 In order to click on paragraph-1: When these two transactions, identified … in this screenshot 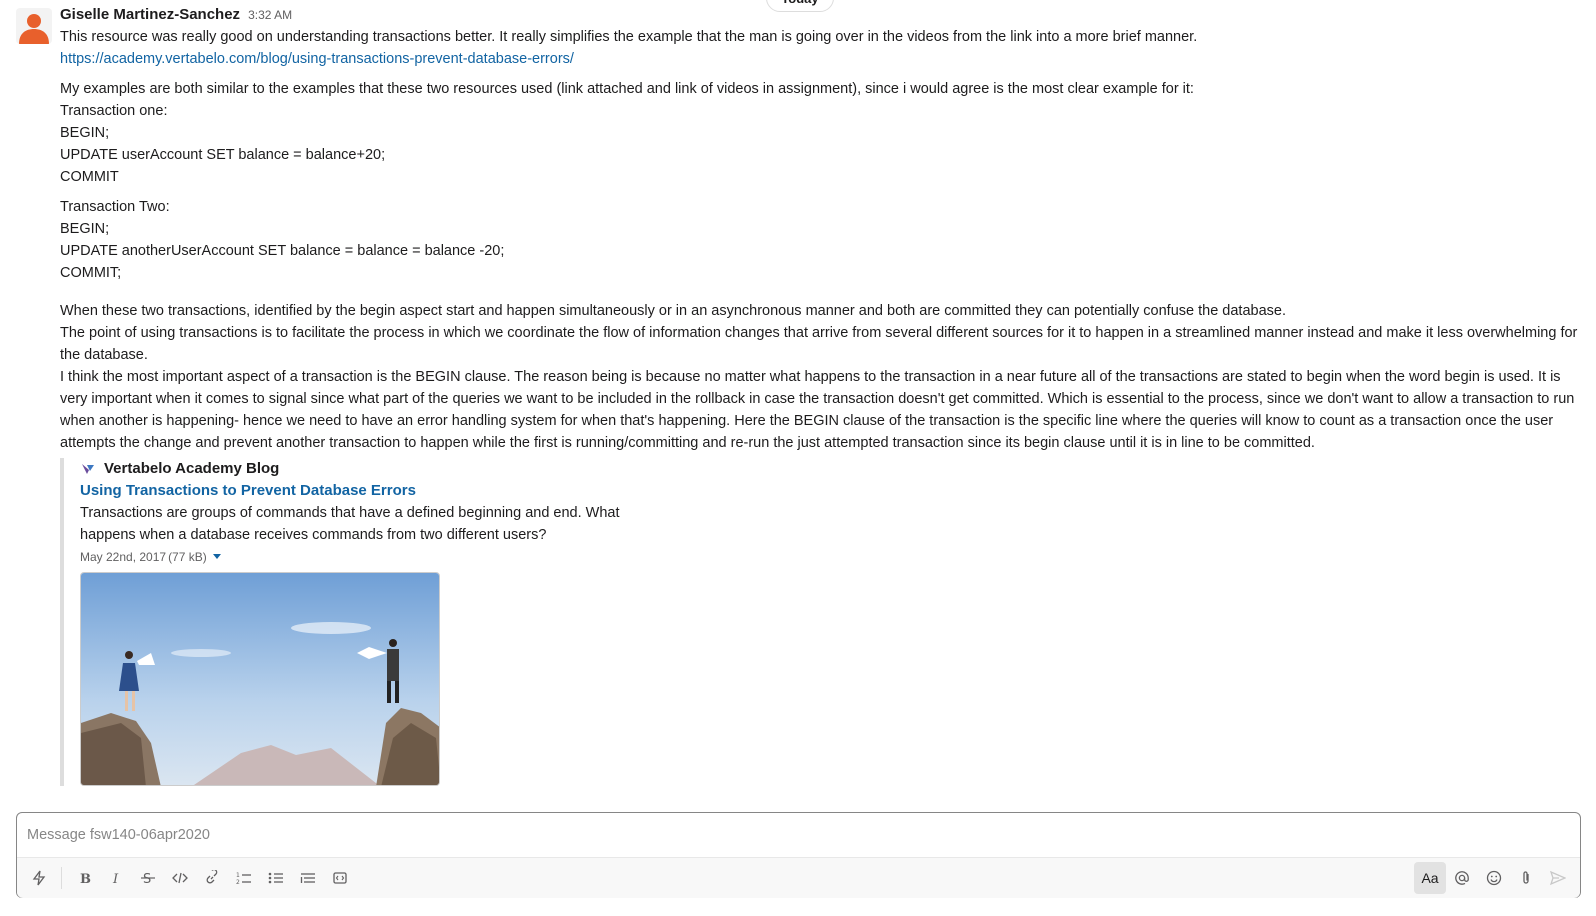, I will do `click(673, 311)`.